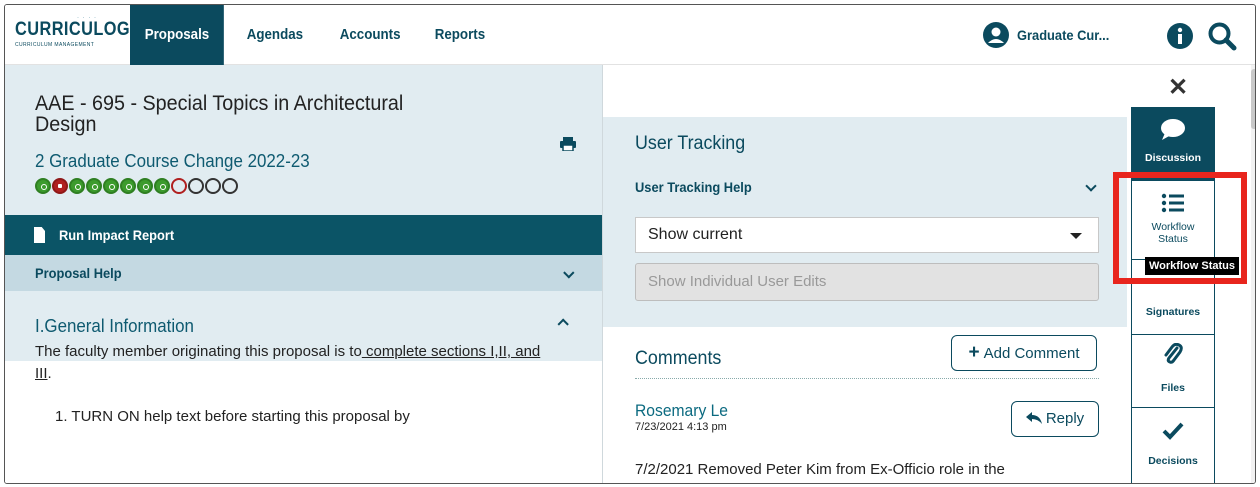 This screenshot has width=1260, height=487. What do you see at coordinates (177, 35) in the screenshot?
I see `nav-proposals: Proposals` at bounding box center [177, 35].